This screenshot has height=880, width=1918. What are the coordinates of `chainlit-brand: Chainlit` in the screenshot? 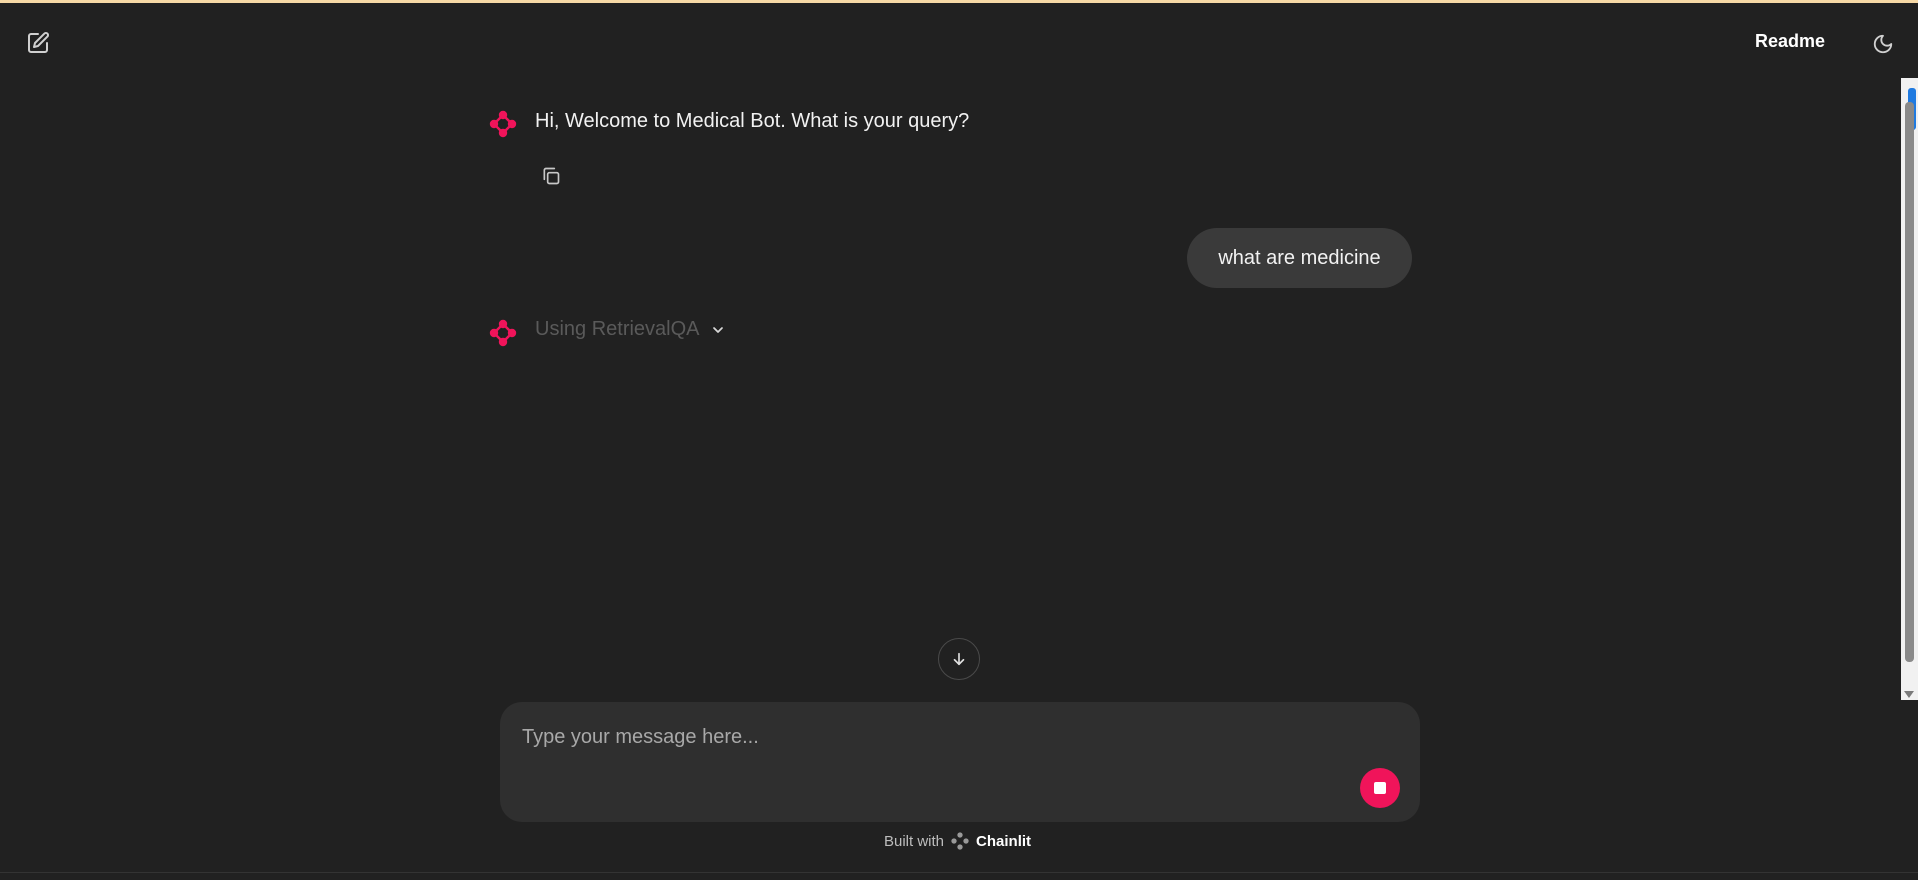 It's located at (1004, 841).